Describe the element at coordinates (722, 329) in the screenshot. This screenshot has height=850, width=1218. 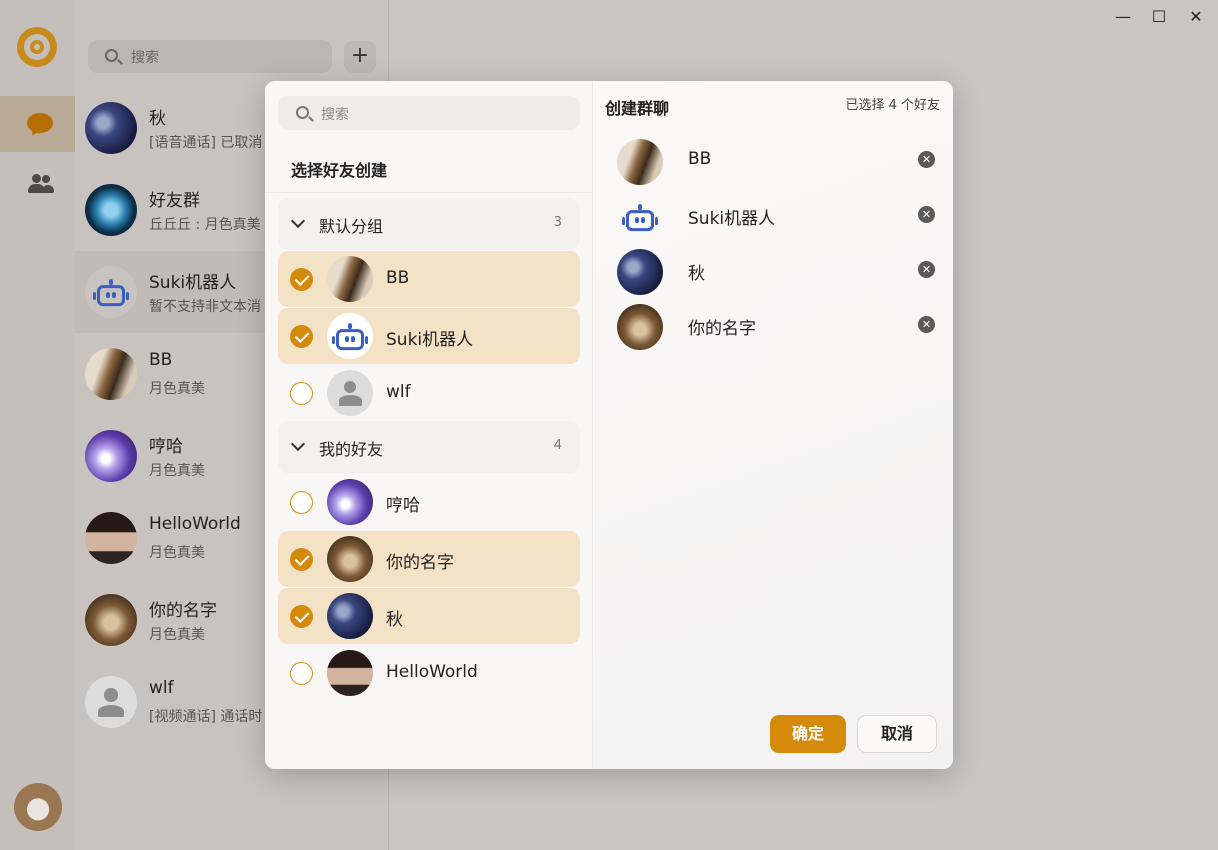
I see `selected-name: 你的名字` at that location.